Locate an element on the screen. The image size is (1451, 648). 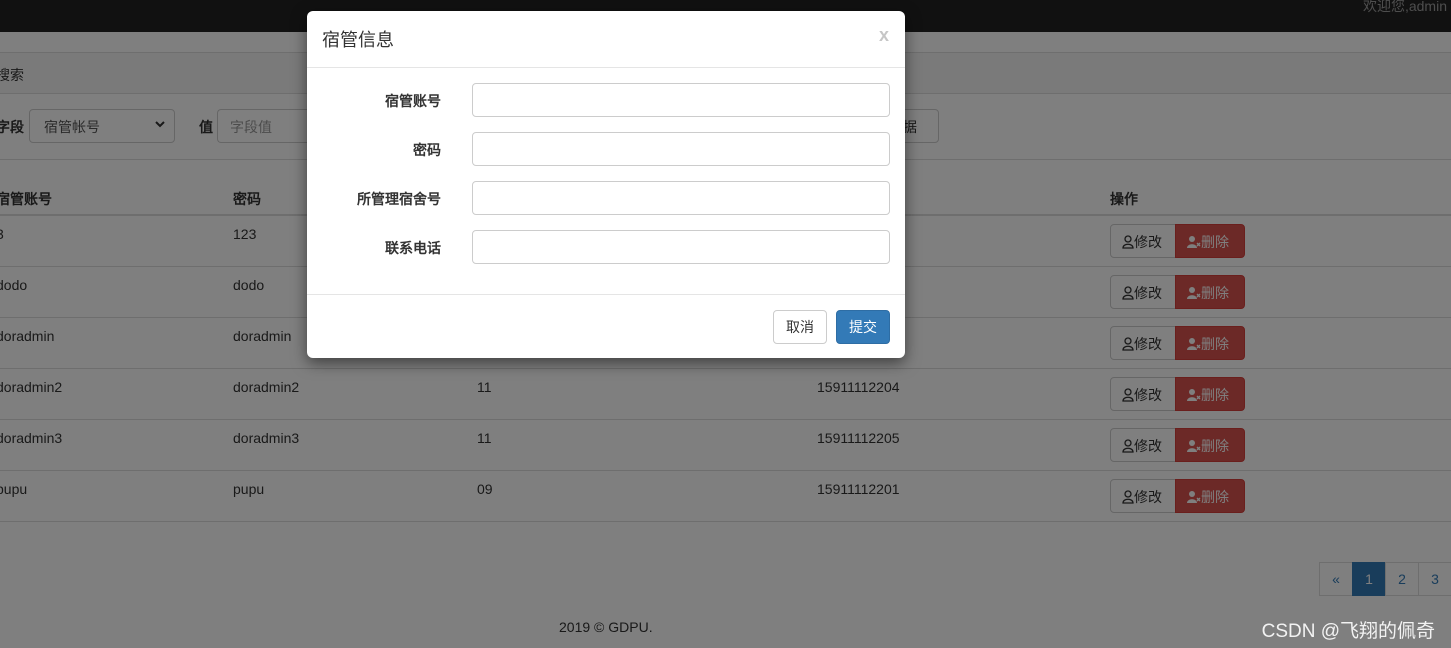
password-input is located at coordinates (681, 149).